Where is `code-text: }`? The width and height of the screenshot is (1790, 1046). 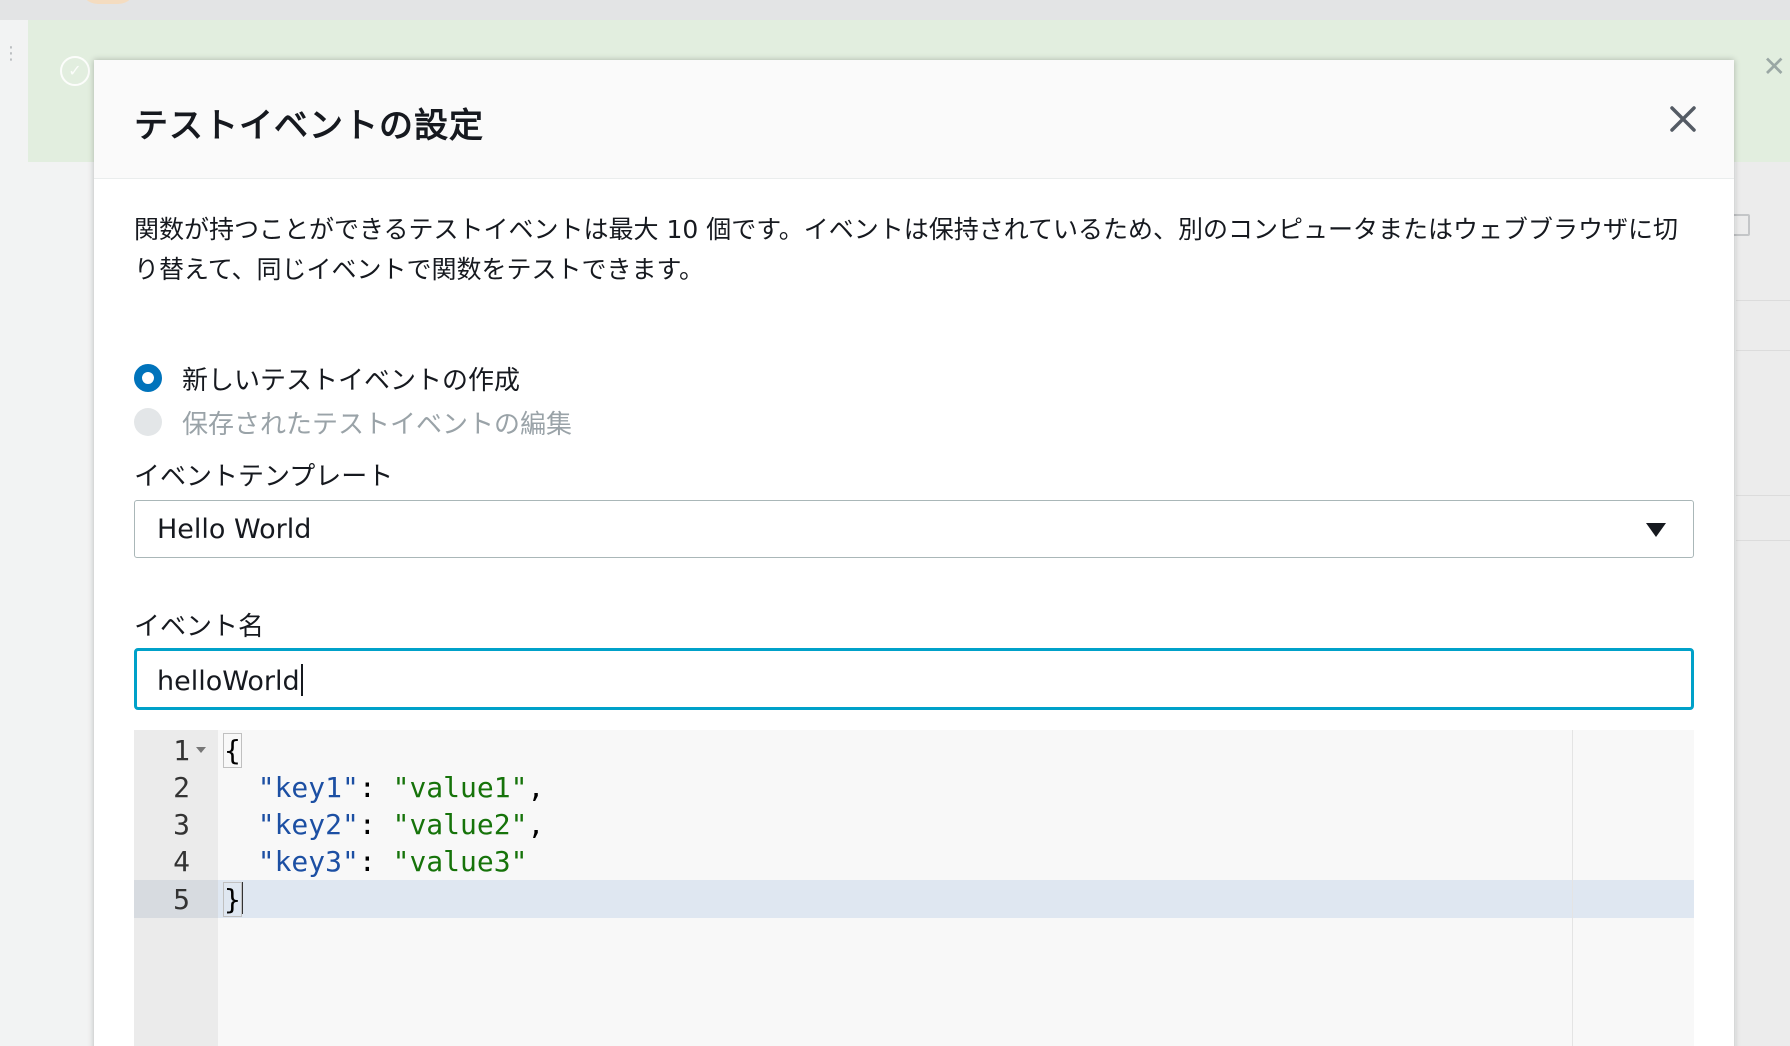 code-text: } is located at coordinates (233, 899).